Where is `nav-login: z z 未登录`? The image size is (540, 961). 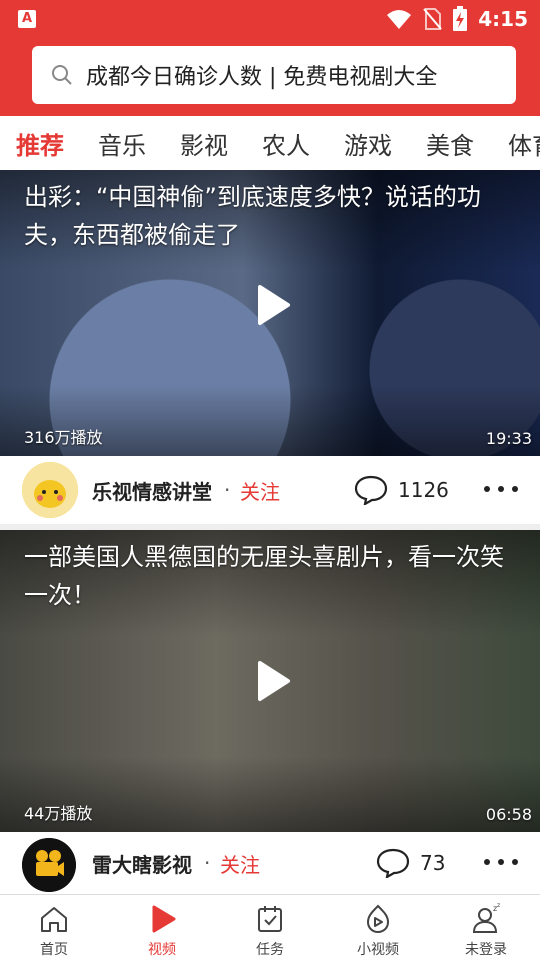
nav-login: z z 未登录 is located at coordinates (486, 928).